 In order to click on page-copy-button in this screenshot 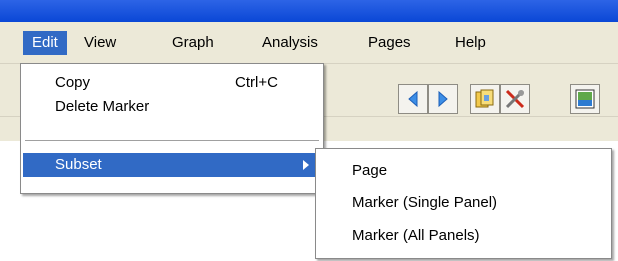, I will do `click(485, 99)`.